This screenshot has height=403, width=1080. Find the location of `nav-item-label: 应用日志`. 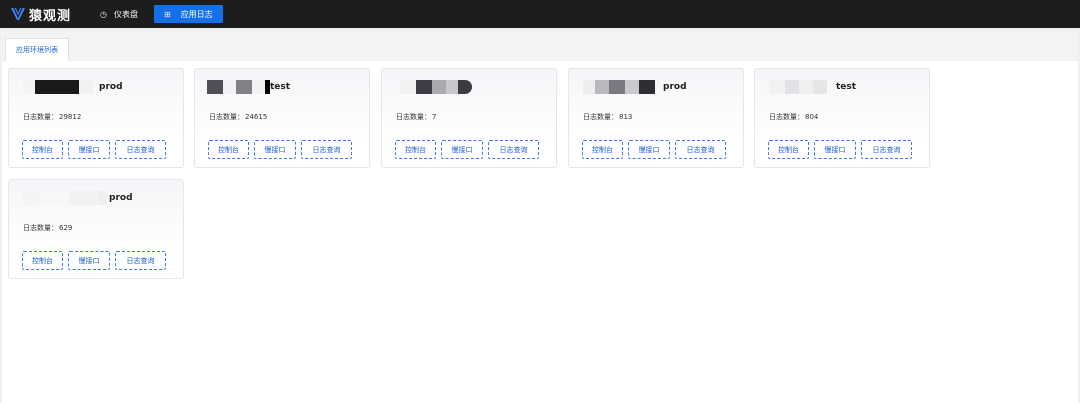

nav-item-label: 应用日志 is located at coordinates (196, 14).